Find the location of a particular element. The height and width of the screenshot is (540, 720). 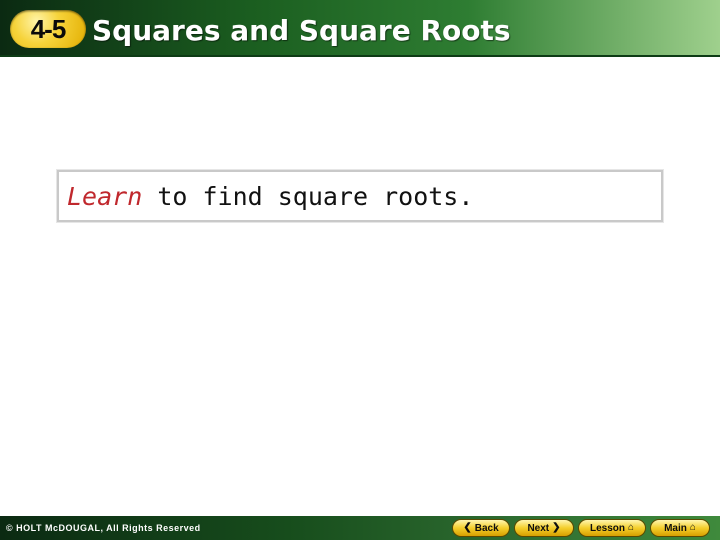

back-button: ❮ Back is located at coordinates (481, 528).